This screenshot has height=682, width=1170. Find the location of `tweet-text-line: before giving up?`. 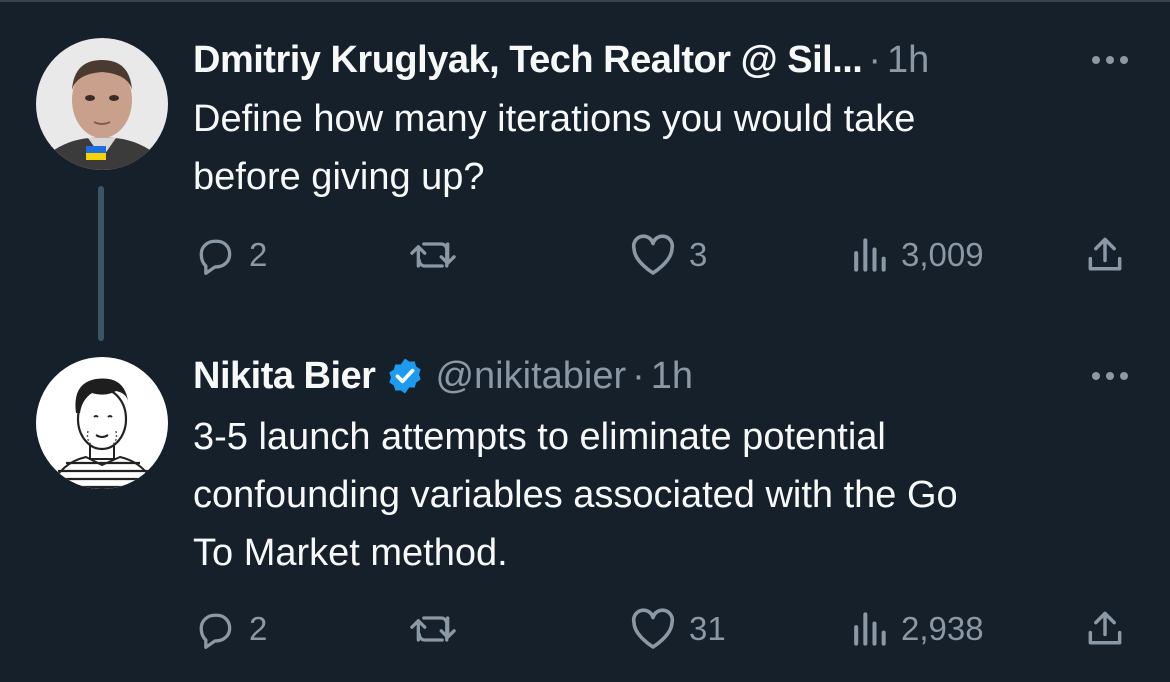

tweet-text-line: before giving up? is located at coordinates (339, 177).